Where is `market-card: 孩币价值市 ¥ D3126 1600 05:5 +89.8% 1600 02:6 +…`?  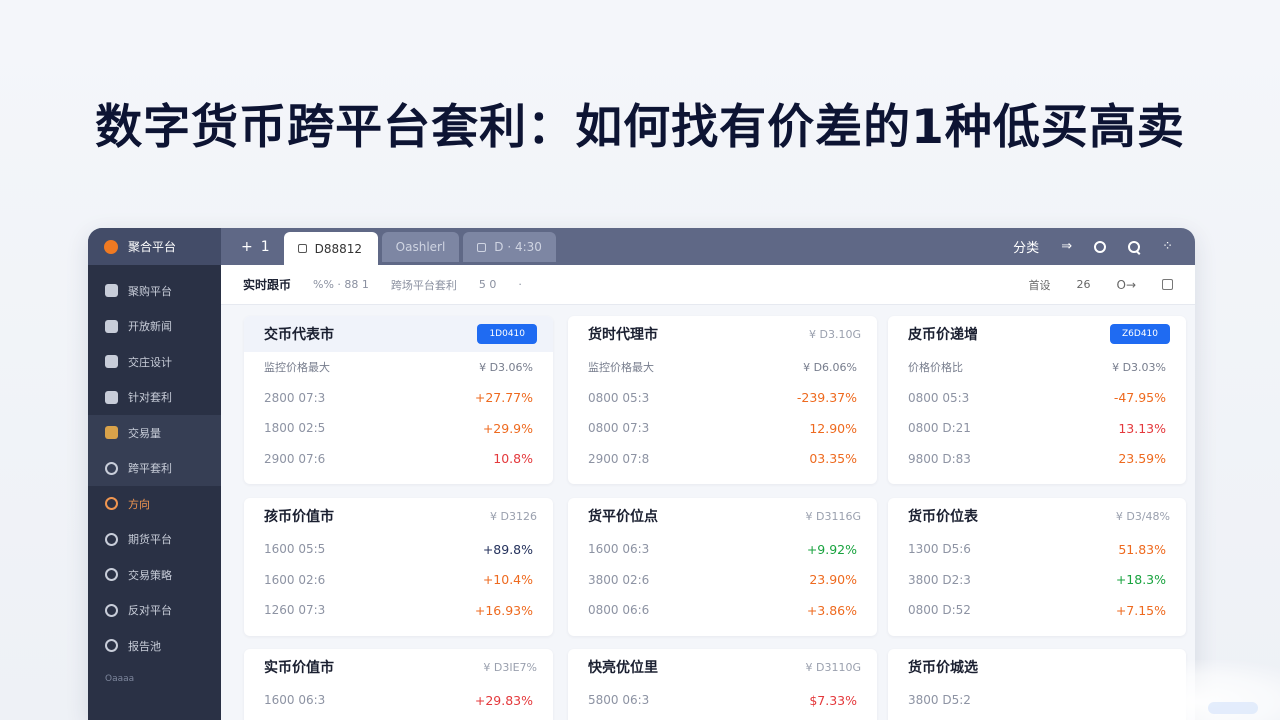 market-card: 孩币价值市 ¥ D3126 1600 05:5 +89.8% 1600 02:6 +… is located at coordinates (398, 567).